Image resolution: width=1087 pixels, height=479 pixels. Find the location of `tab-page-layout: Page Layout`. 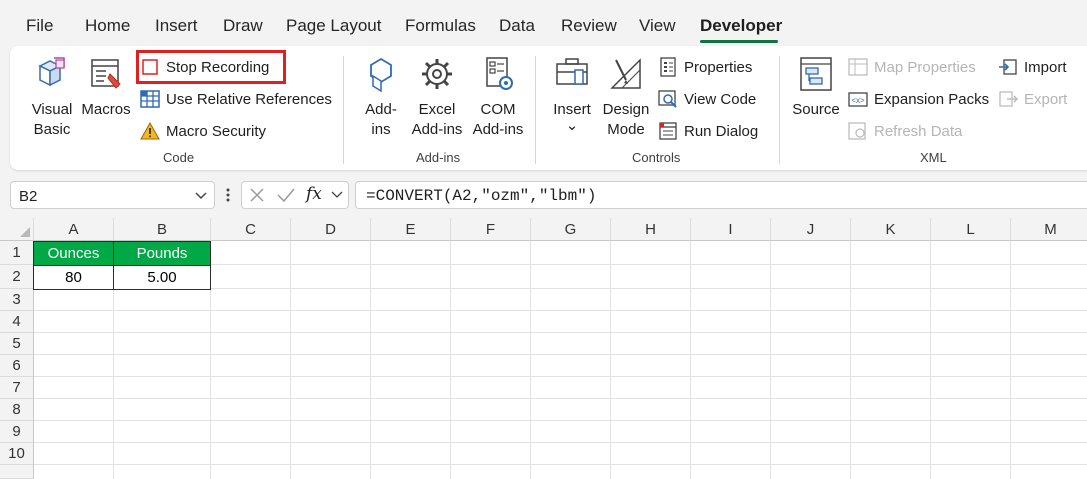

tab-page-layout: Page Layout is located at coordinates (333, 26).